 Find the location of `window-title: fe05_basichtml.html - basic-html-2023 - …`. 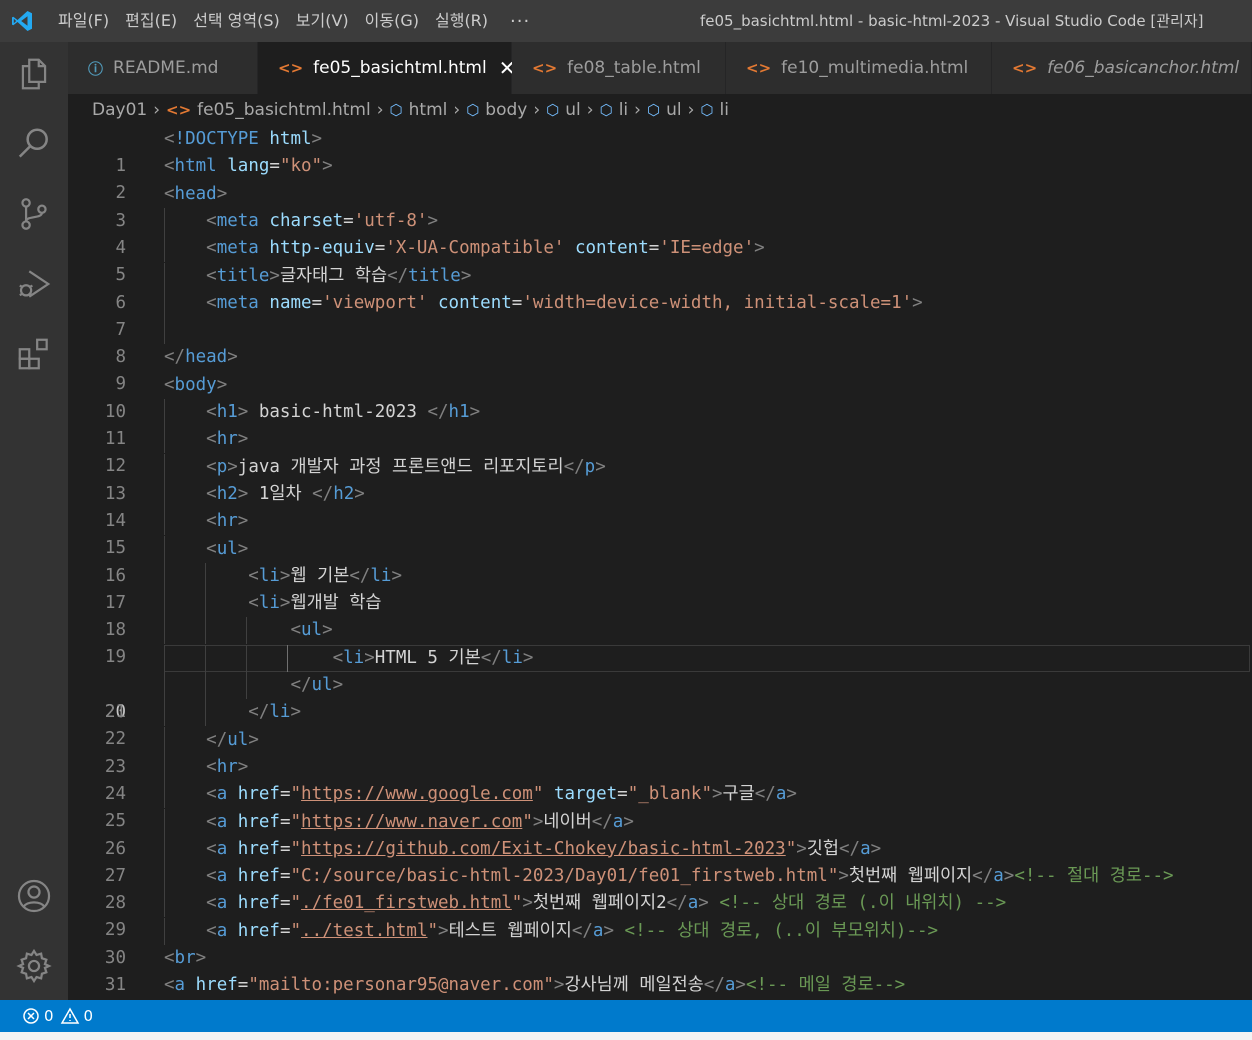

window-title: fe05_basichtml.html - basic-html-2023 - … is located at coordinates (952, 21).